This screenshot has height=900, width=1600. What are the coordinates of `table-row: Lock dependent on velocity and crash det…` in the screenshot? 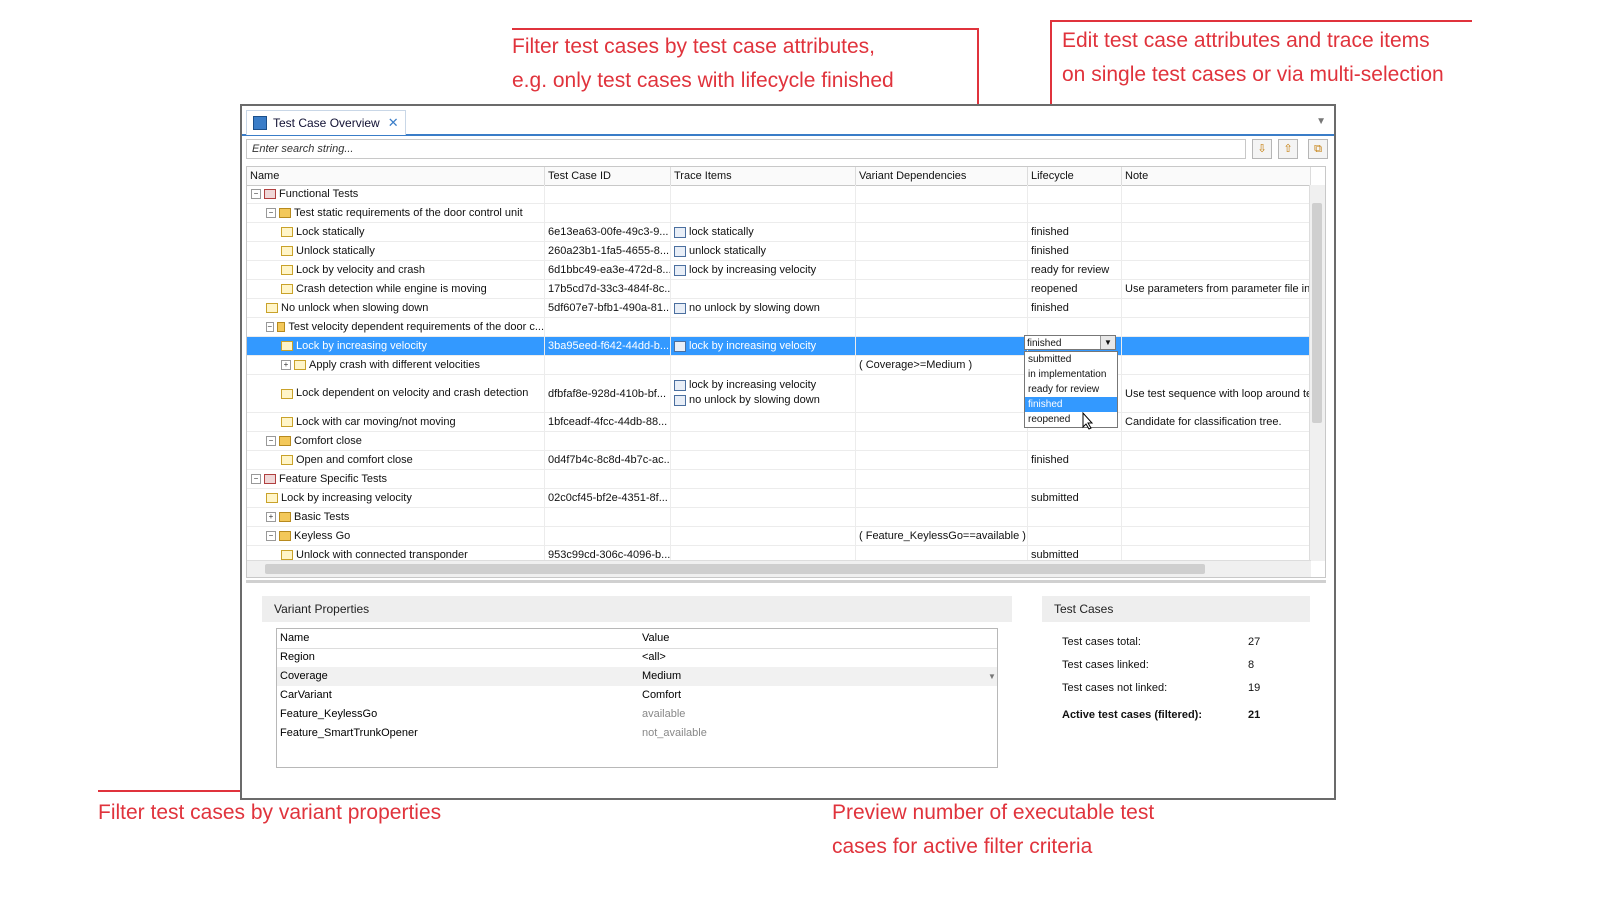 It's located at (779, 394).